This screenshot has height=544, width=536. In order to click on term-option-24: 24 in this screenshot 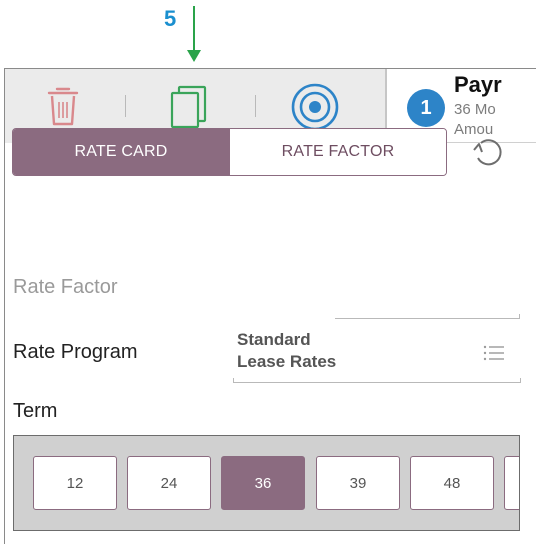, I will do `click(169, 483)`.